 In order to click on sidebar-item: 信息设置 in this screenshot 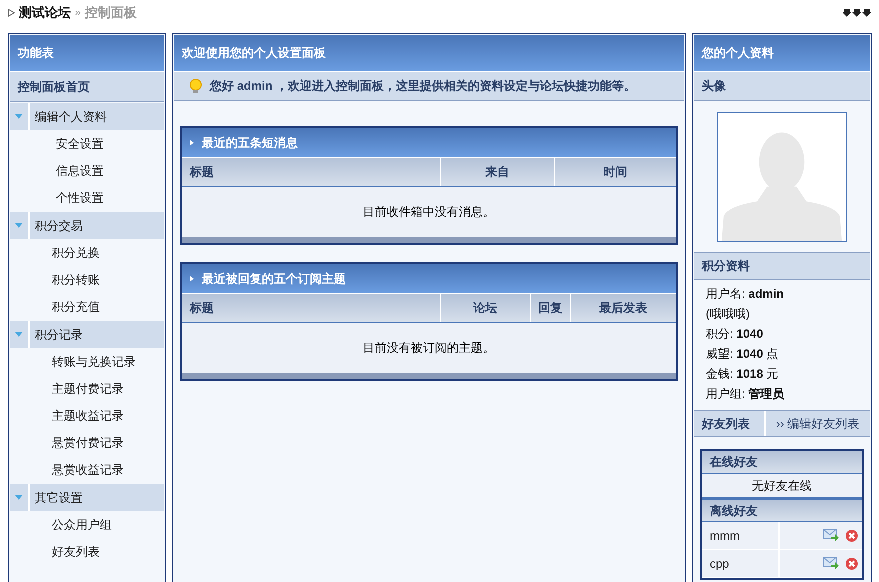, I will do `click(87, 170)`.